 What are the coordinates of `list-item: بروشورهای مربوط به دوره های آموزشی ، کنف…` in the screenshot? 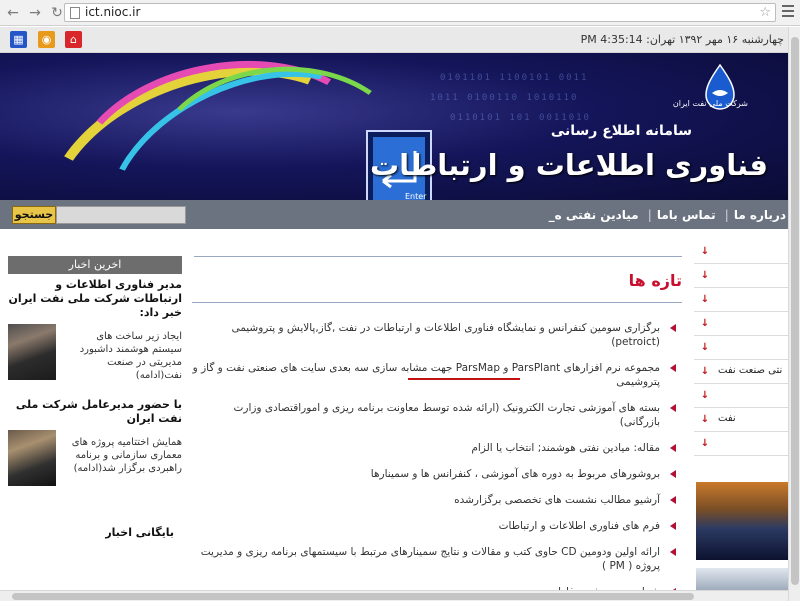 It's located at (437, 474).